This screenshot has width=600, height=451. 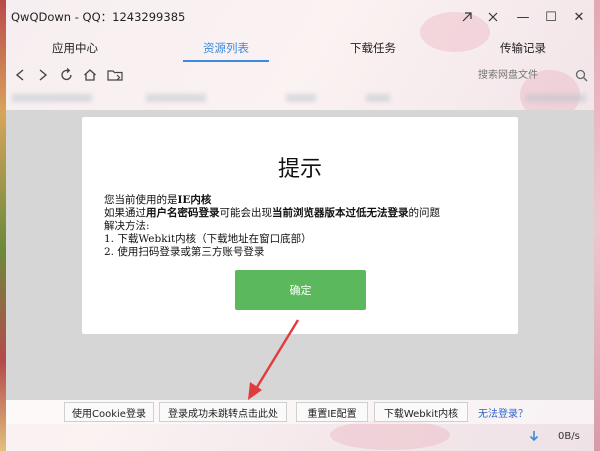 I want to click on nav-toolbar, so click(x=300, y=75).